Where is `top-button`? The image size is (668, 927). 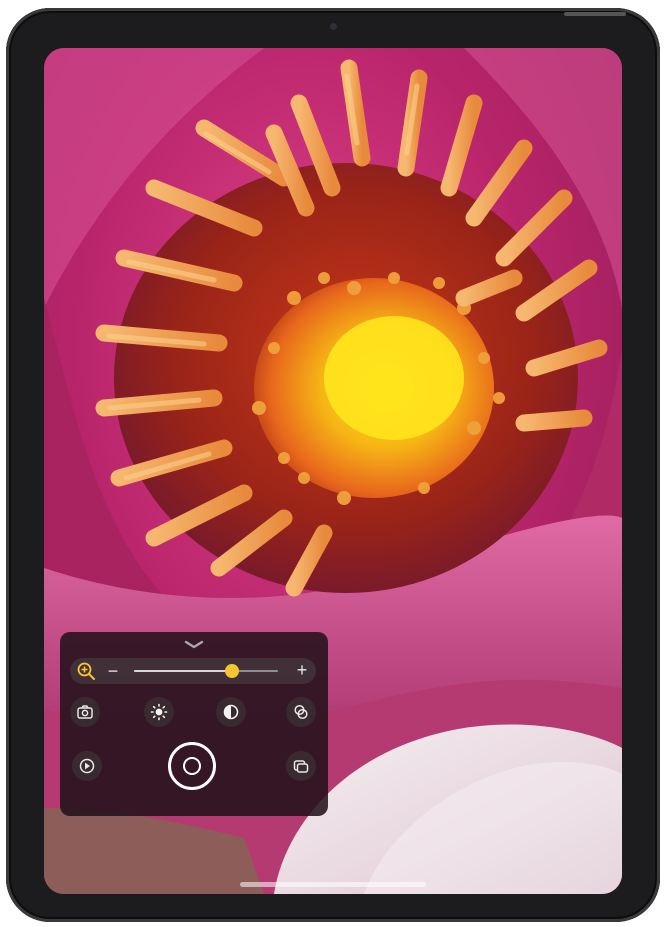
top-button is located at coordinates (595, 14).